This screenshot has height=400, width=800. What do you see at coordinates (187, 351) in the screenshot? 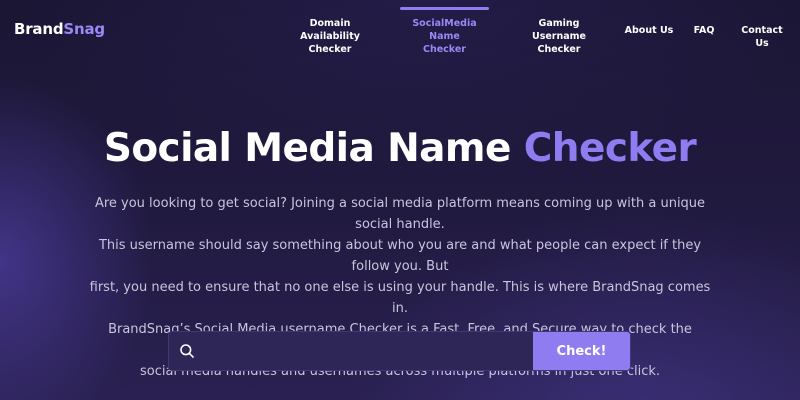
I see `search-icon` at bounding box center [187, 351].